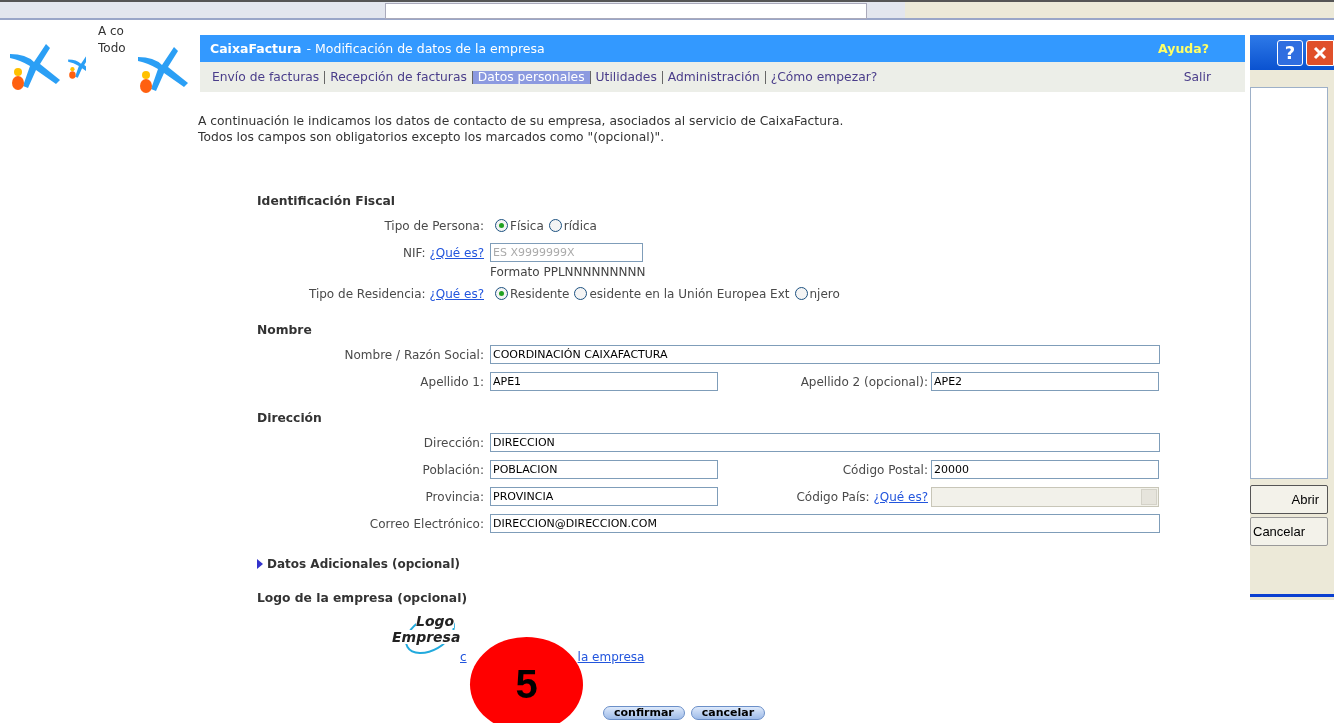  What do you see at coordinates (527, 225) in the screenshot?
I see `radio-label: Física` at bounding box center [527, 225].